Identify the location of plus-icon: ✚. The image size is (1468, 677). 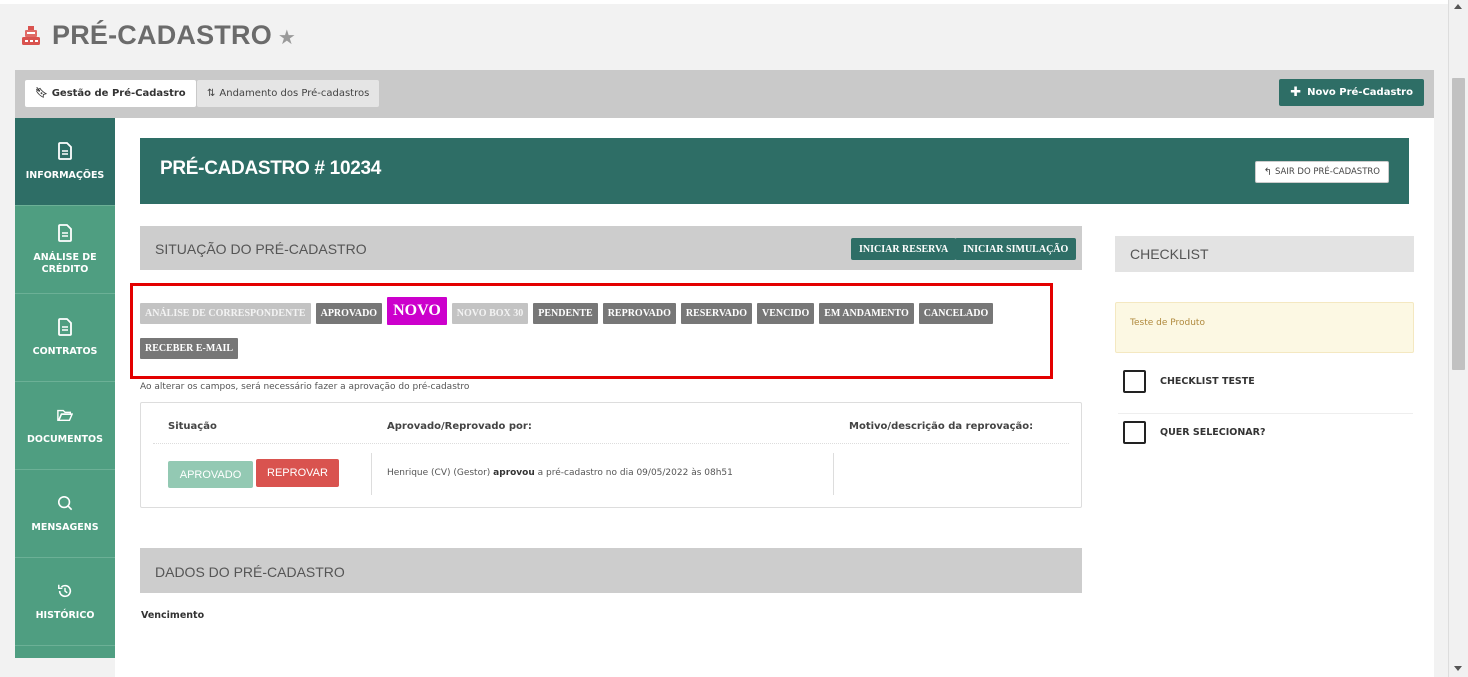
(1296, 92).